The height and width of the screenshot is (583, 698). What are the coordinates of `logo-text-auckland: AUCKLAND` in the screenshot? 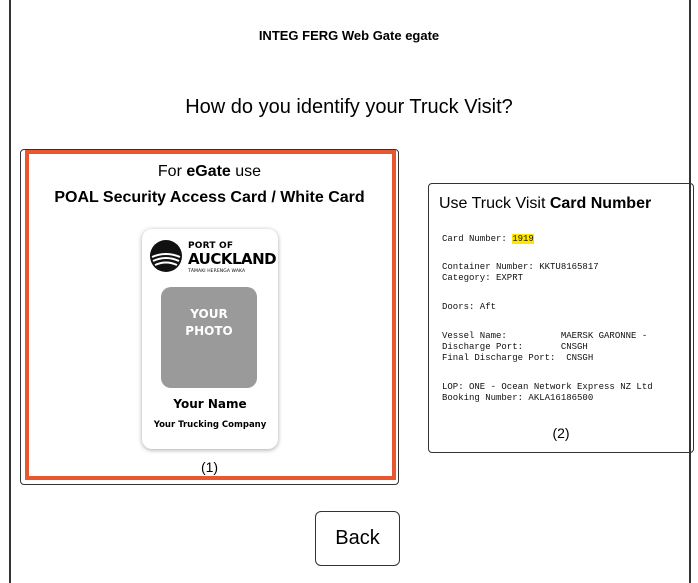 It's located at (232, 259).